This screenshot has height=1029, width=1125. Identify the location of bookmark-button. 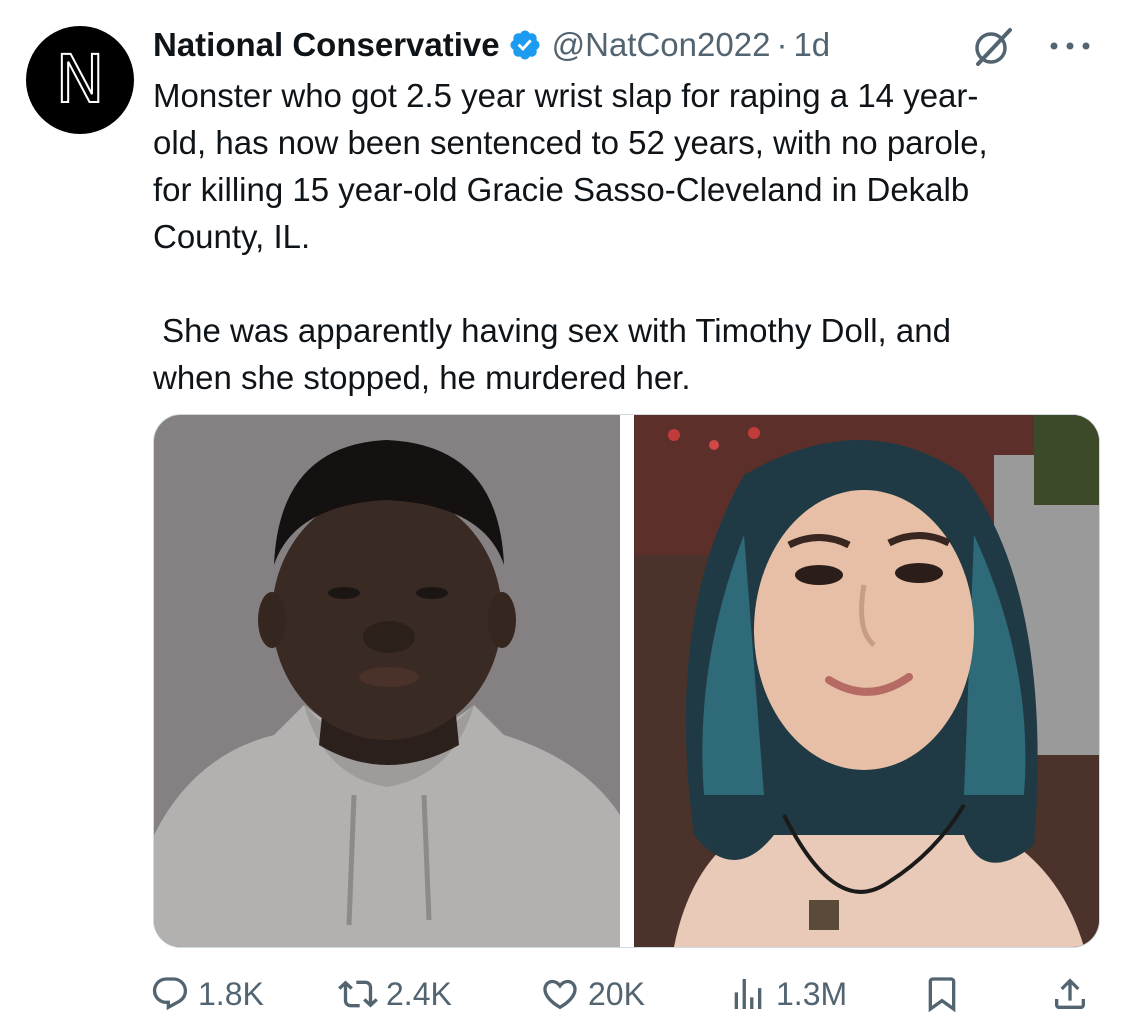
(946, 994).